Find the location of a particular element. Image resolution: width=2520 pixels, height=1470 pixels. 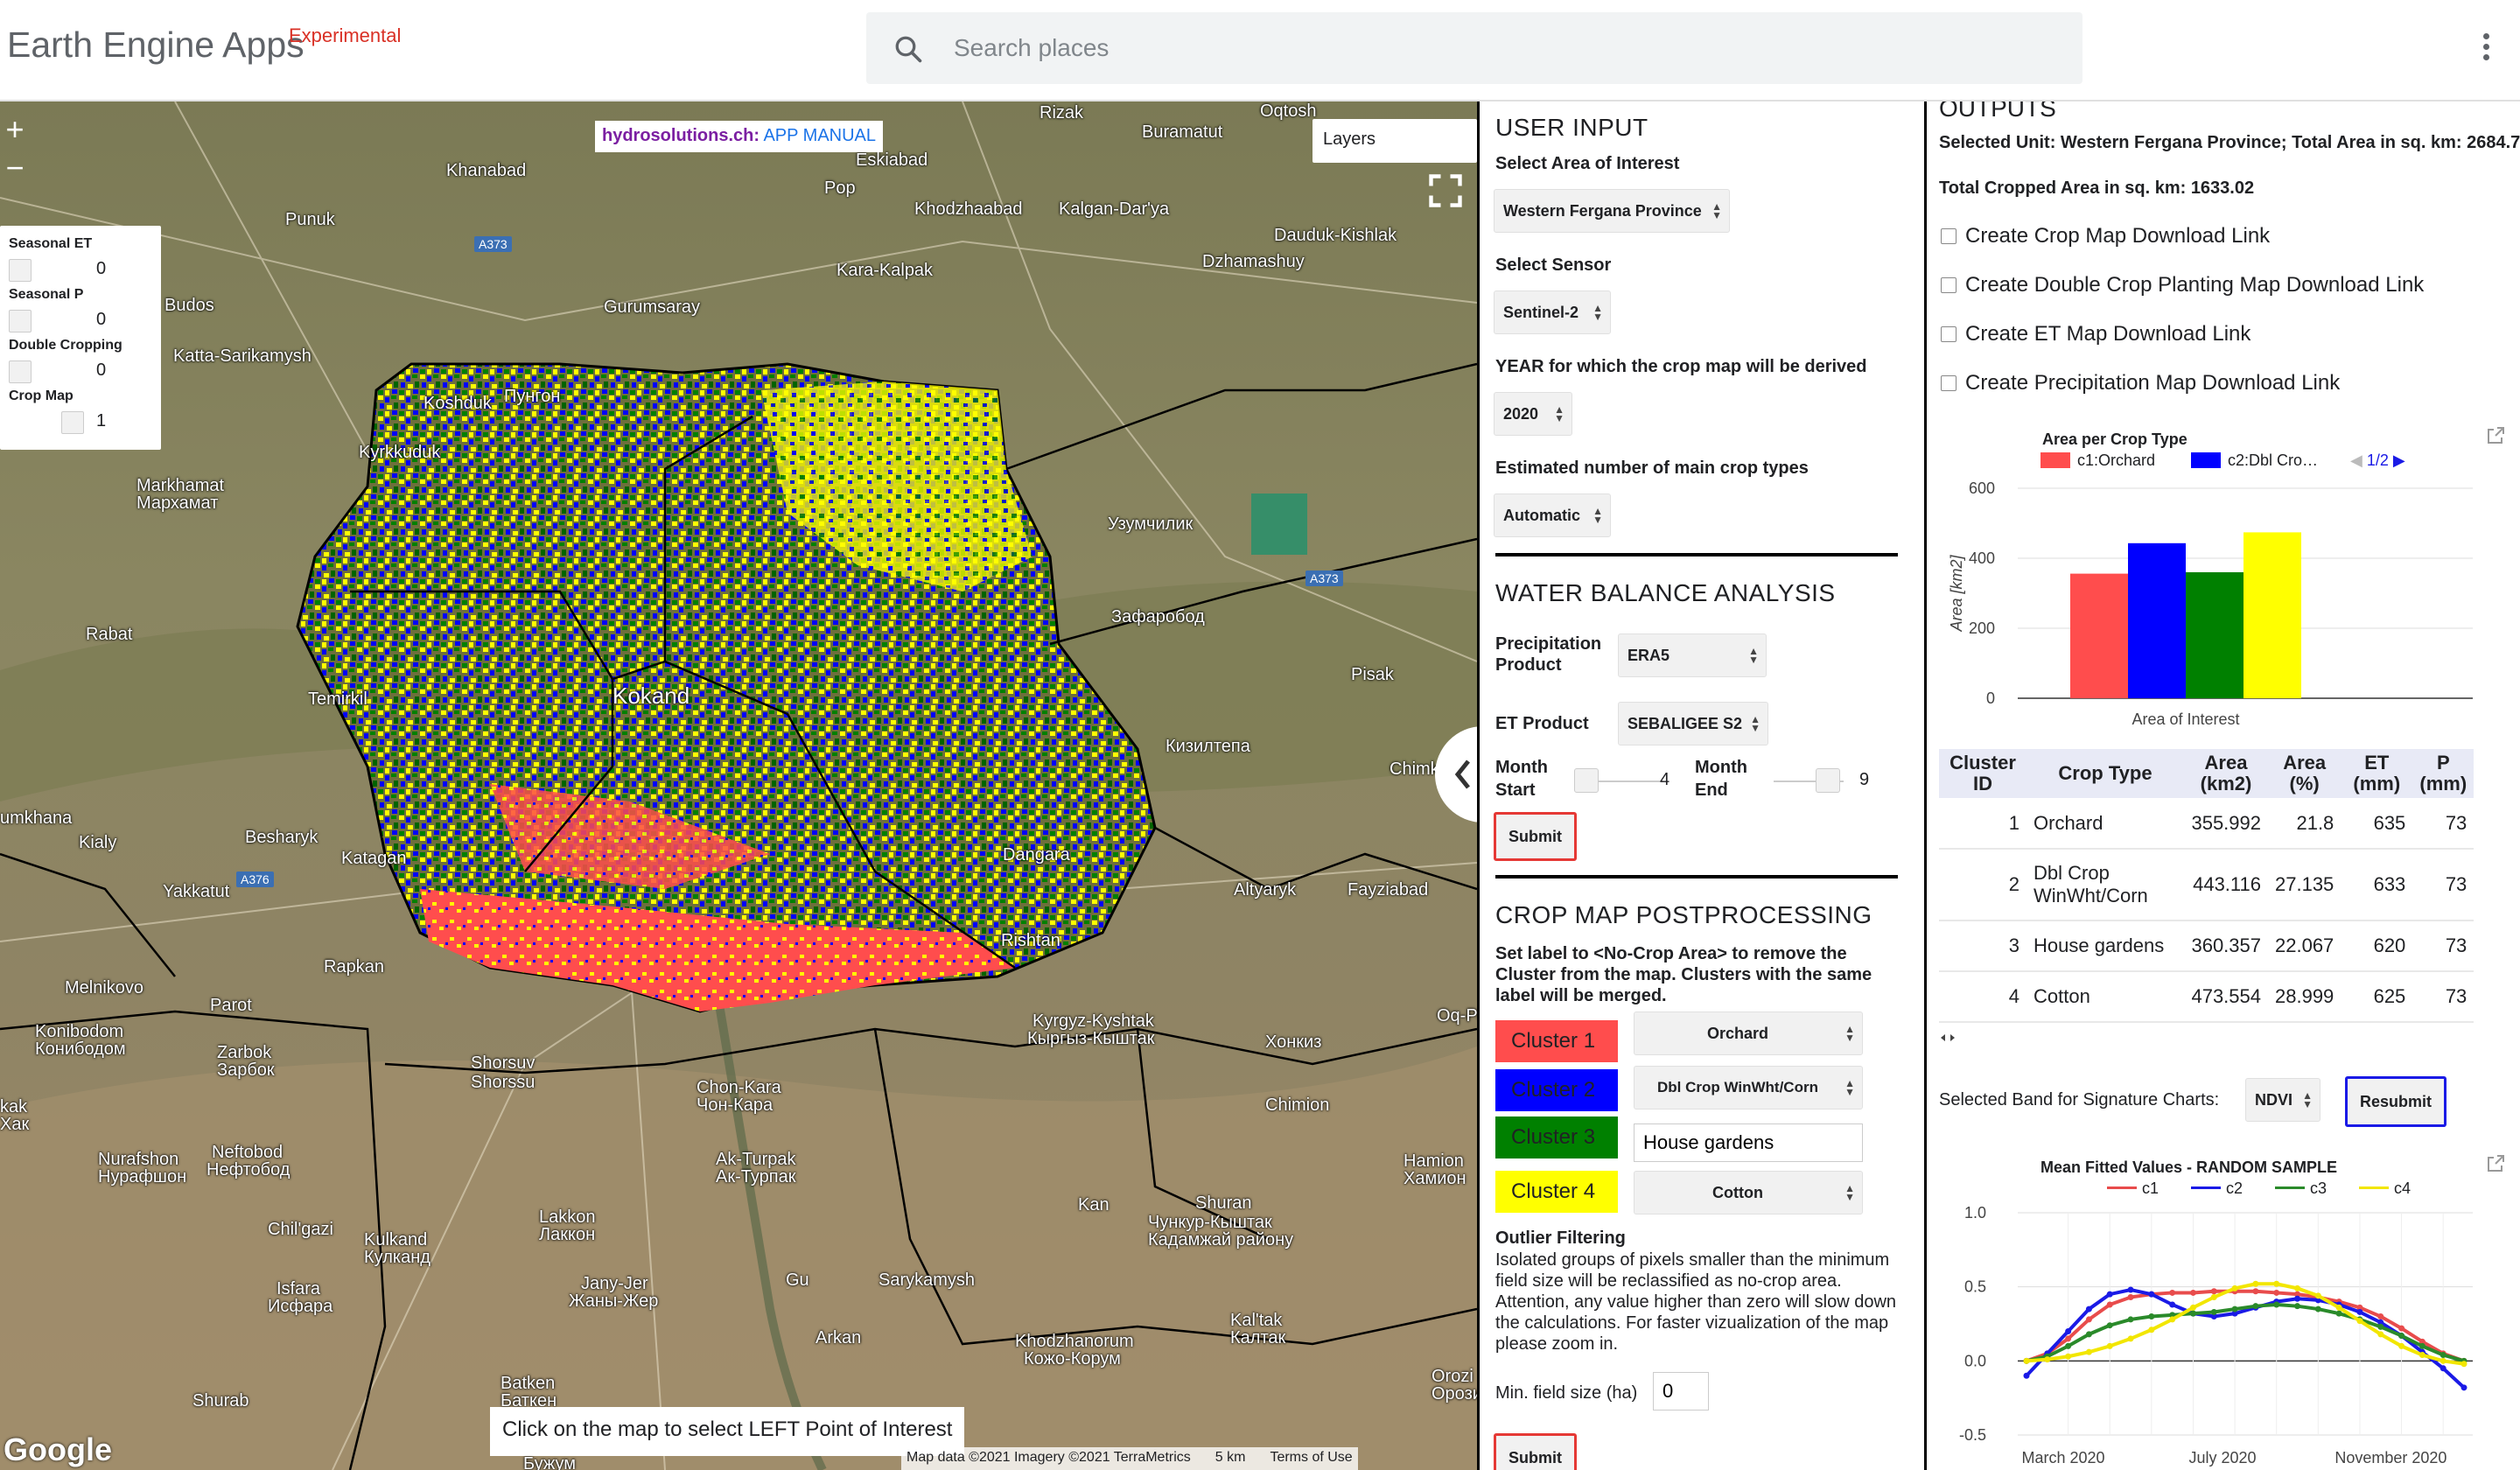

column-header: Area (km2) is located at coordinates (2226, 773).